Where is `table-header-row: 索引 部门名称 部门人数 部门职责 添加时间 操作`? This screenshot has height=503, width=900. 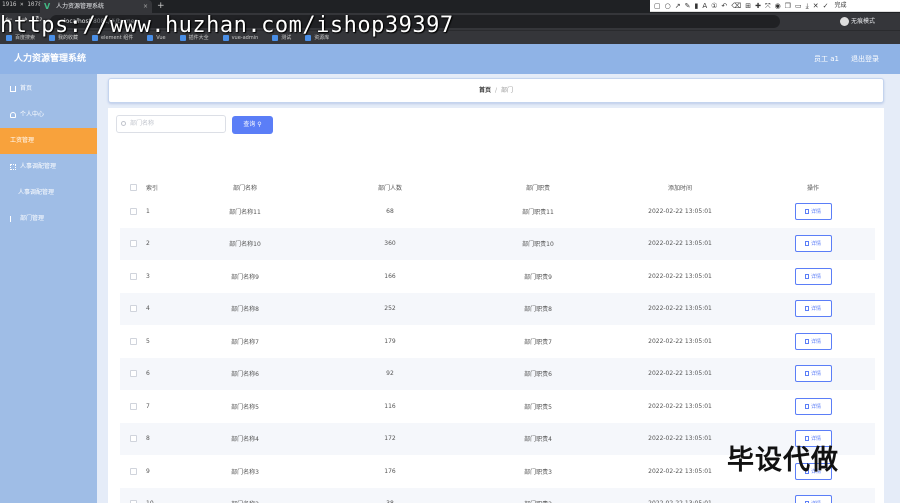 table-header-row: 索引 部门名称 部门人数 部门职责 添加时间 操作 is located at coordinates (497, 187).